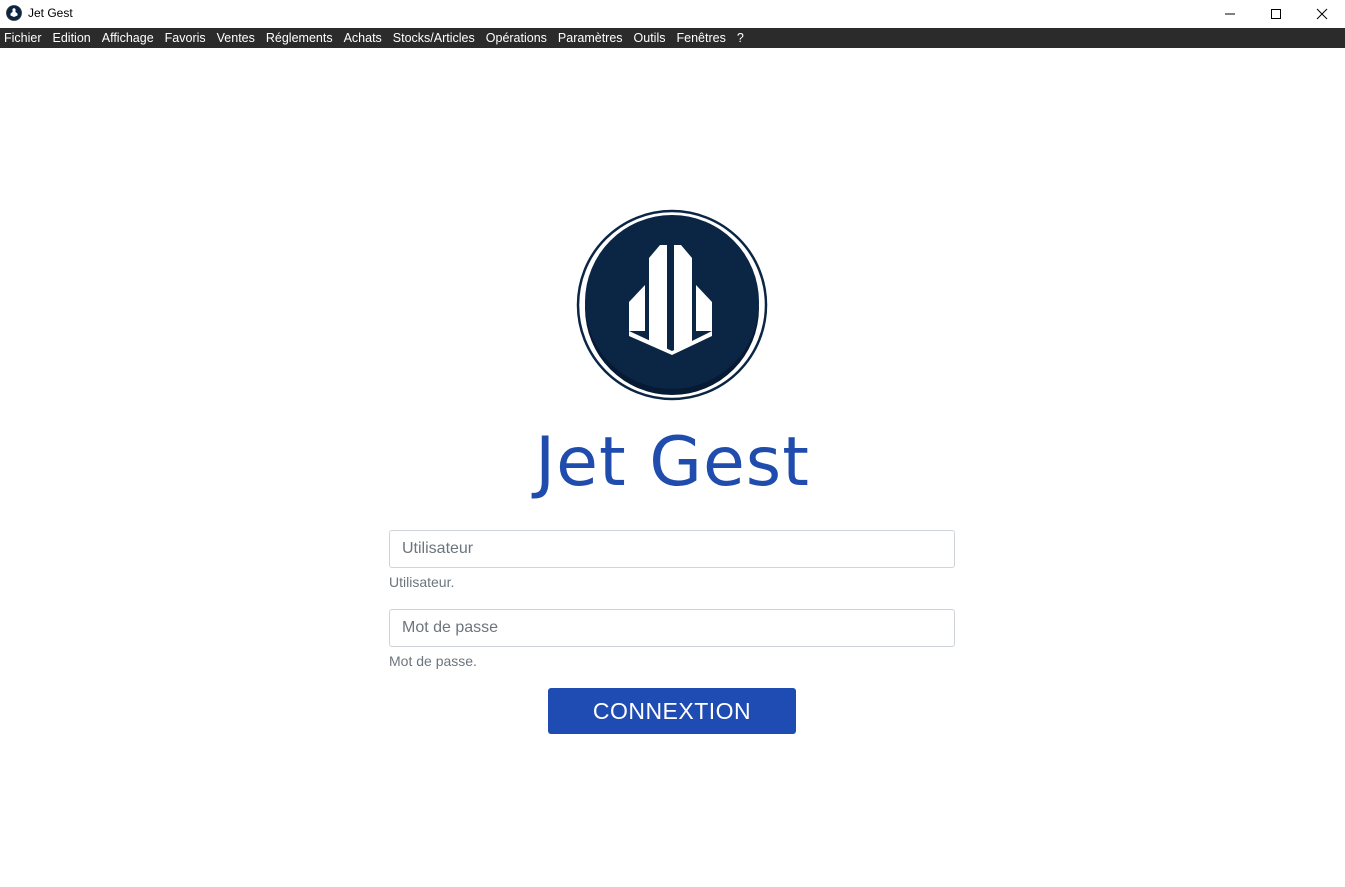  I want to click on menu-affichage: Affichage, so click(128, 38).